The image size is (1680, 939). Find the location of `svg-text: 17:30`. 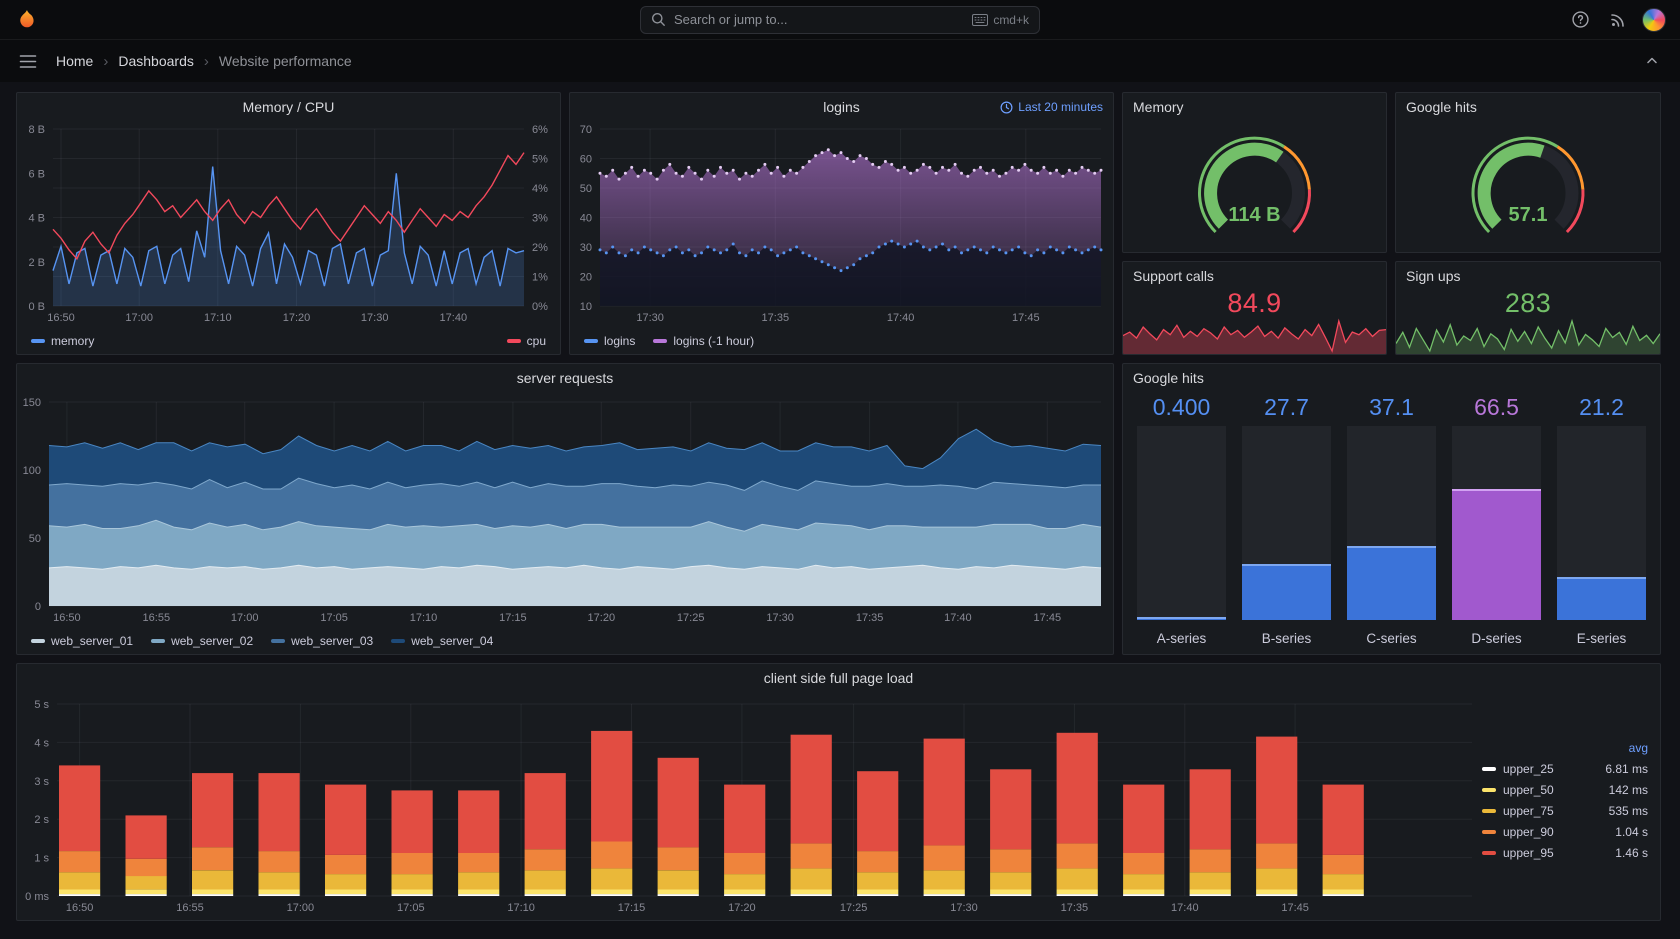

svg-text: 17:30 is located at coordinates (375, 318).